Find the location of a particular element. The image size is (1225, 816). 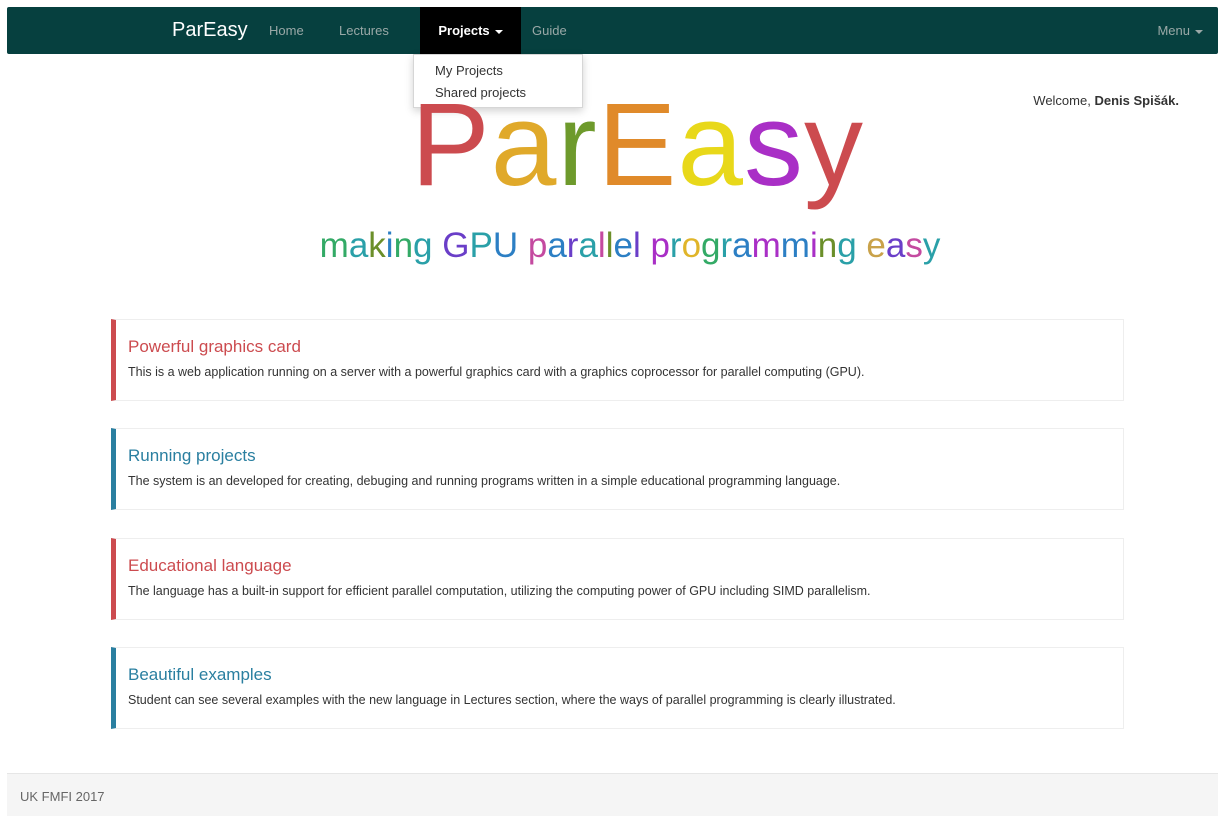

hero-logo: ParEasy is located at coordinates (612, 145).